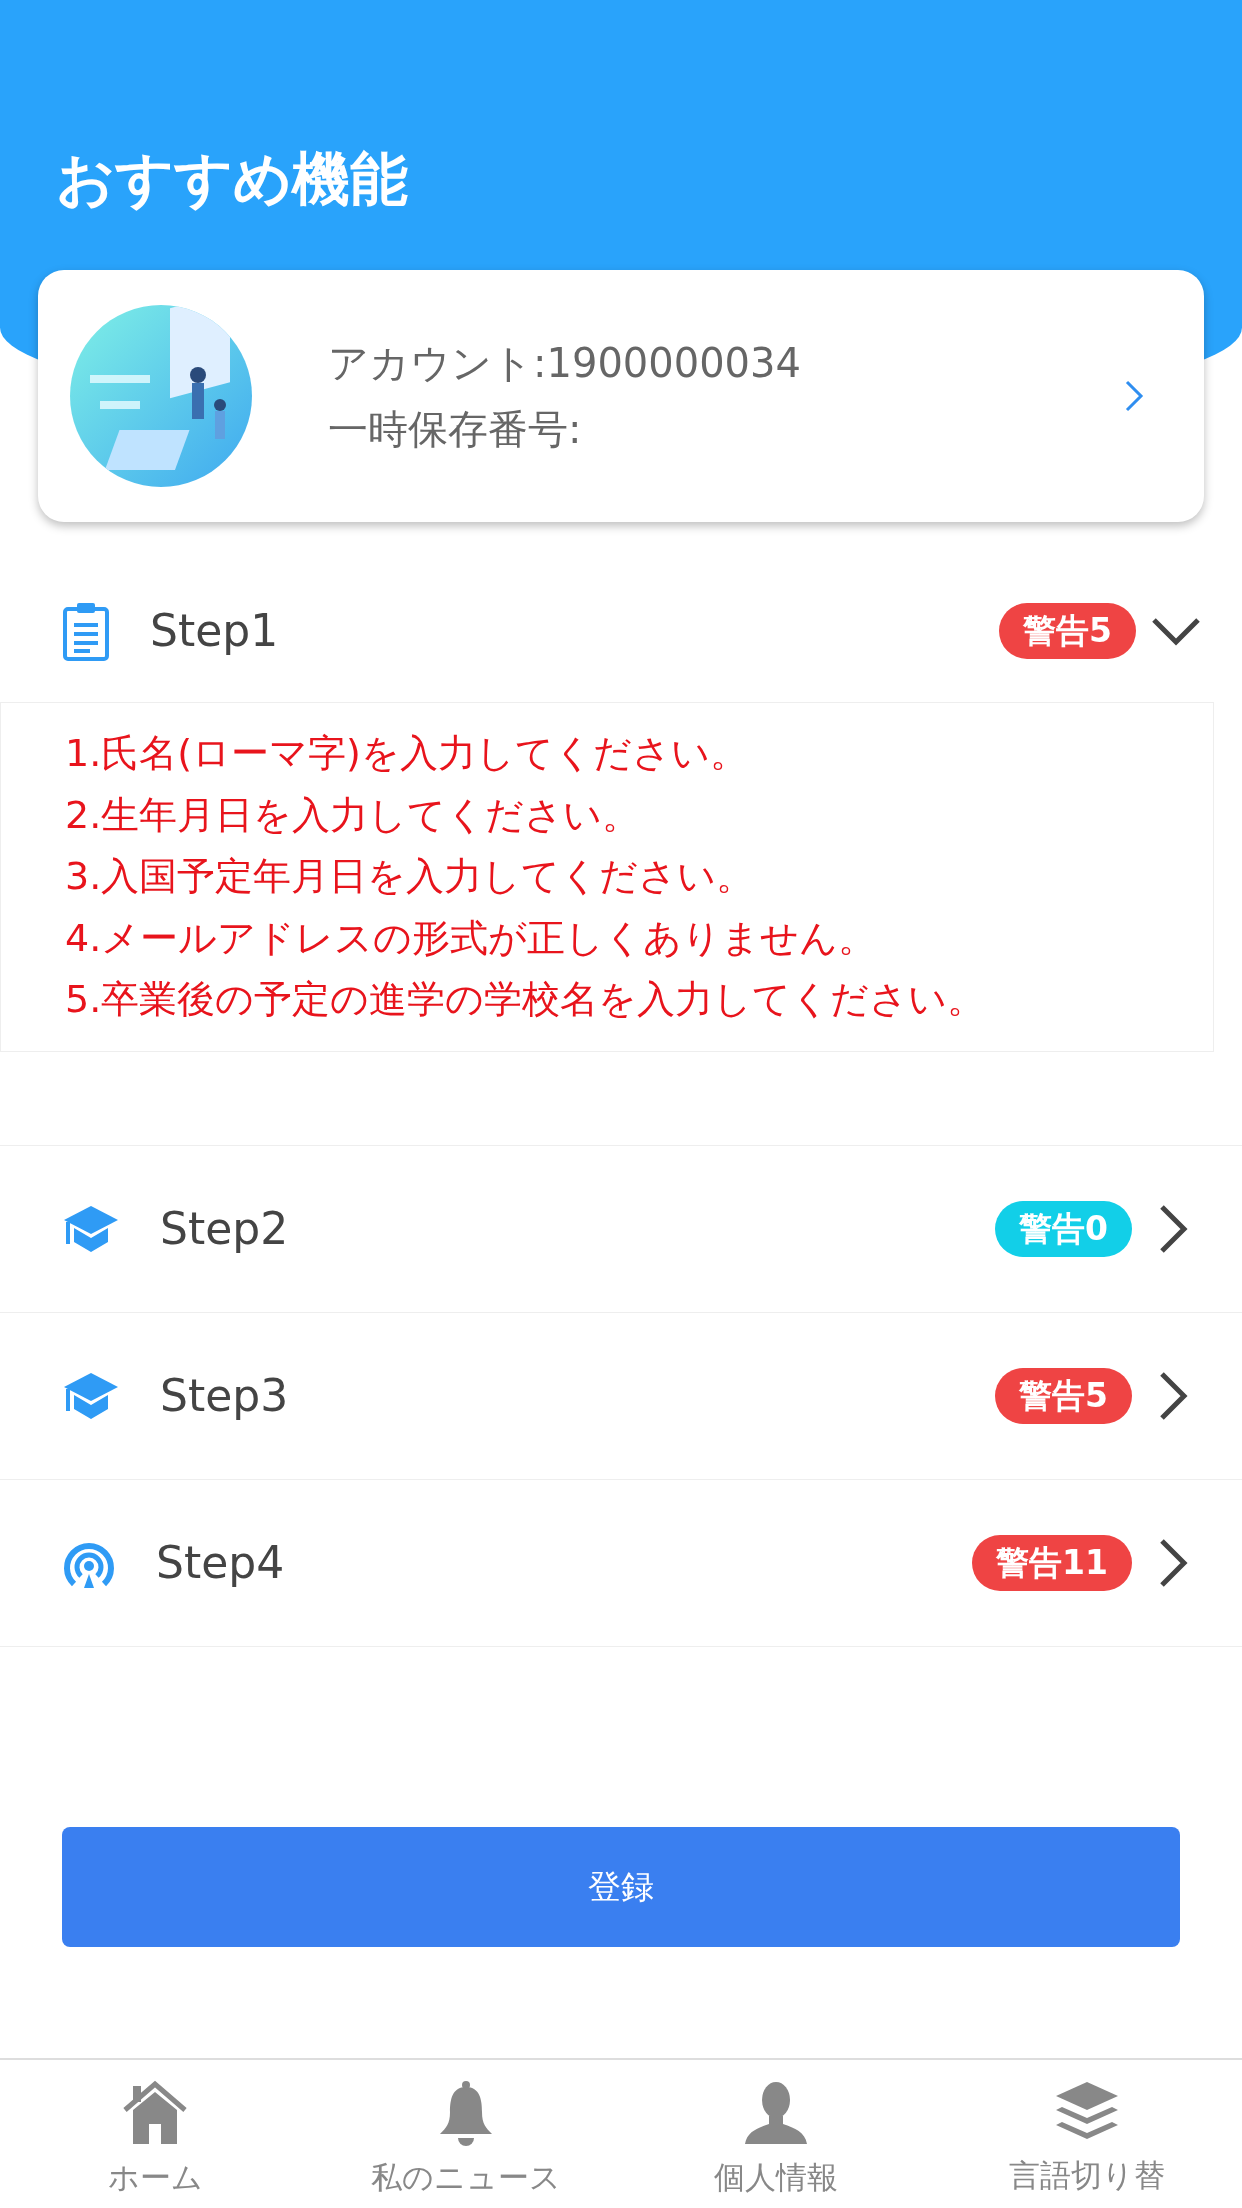 This screenshot has width=1242, height=2208. What do you see at coordinates (621, 1396) in the screenshot?
I see `step-row: Step3 警告5` at bounding box center [621, 1396].